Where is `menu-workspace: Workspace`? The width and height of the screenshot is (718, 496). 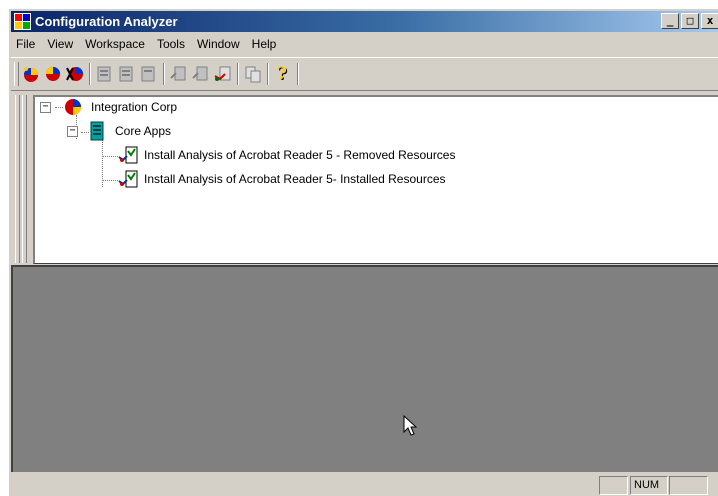 menu-workspace: Workspace is located at coordinates (116, 45).